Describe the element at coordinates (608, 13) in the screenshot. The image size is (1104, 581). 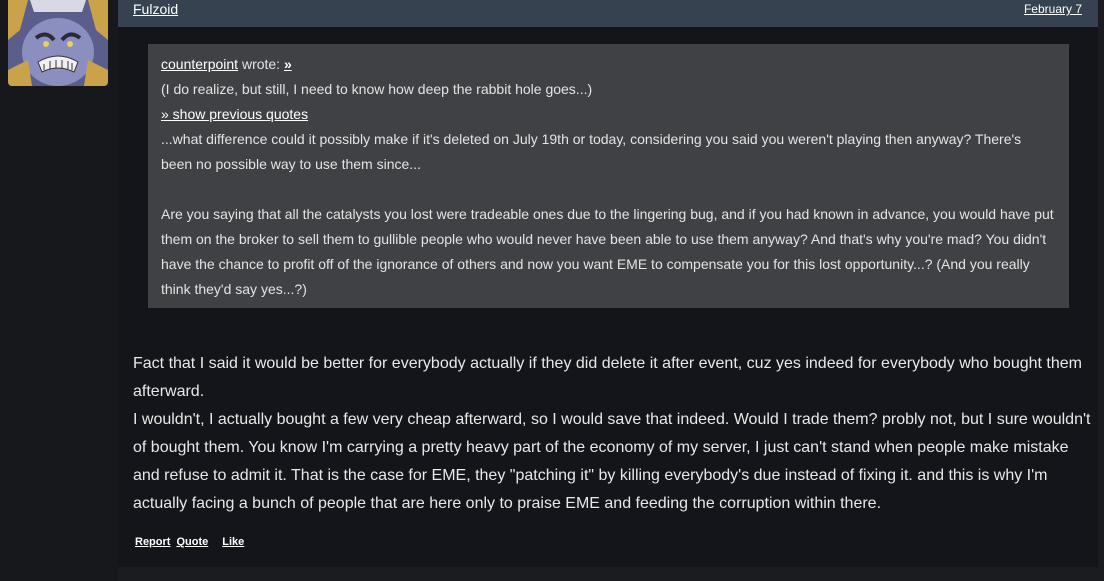
I see `post-header: Fulzoid February 7` at that location.